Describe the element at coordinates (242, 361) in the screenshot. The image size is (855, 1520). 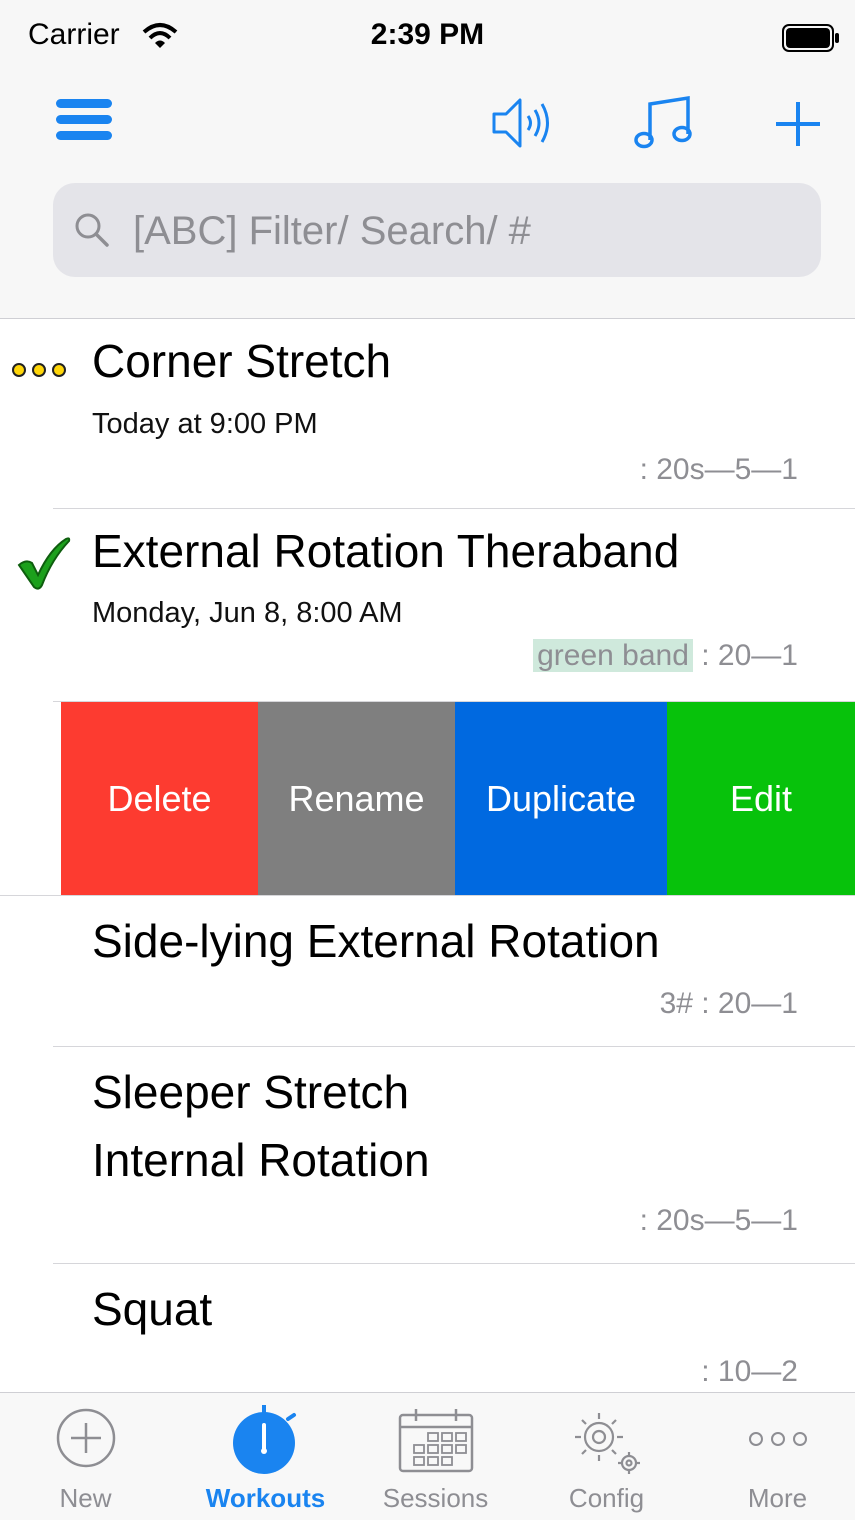
I see `row-title: Corner Stretch` at that location.